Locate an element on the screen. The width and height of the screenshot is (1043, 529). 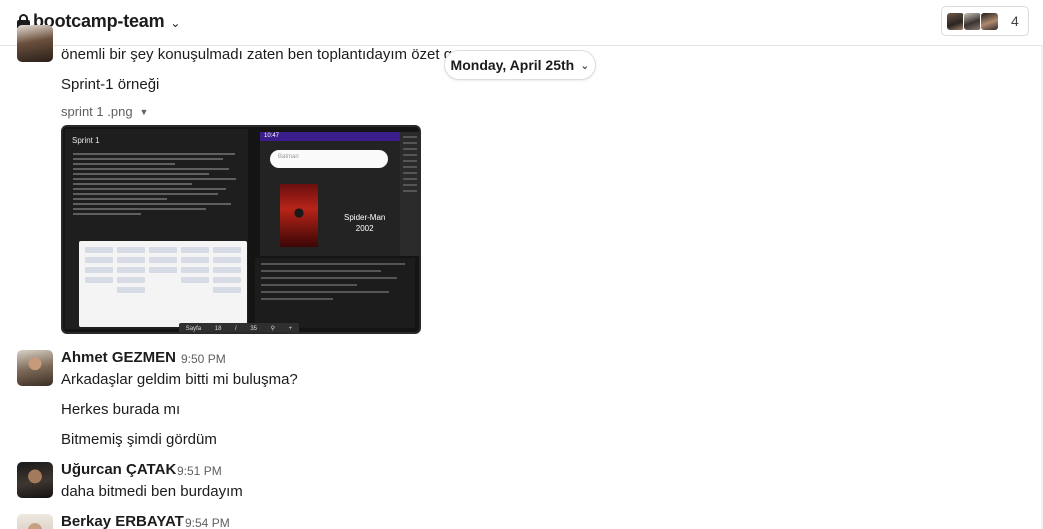
file-name-toggle: sprint 1 .png ▼ is located at coordinates (104, 111).